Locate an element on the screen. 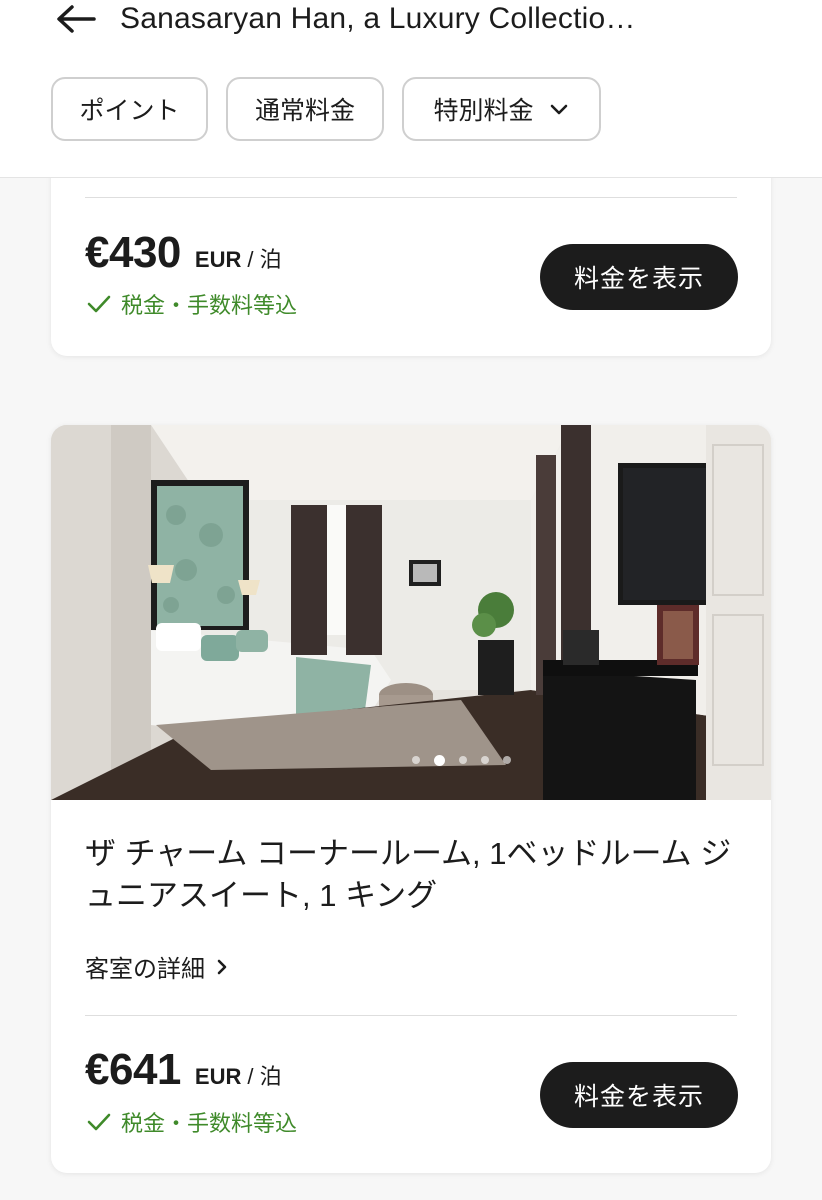 This screenshot has width=822, height=1200. room-details-label: 客室の詳細 is located at coordinates (145, 969).